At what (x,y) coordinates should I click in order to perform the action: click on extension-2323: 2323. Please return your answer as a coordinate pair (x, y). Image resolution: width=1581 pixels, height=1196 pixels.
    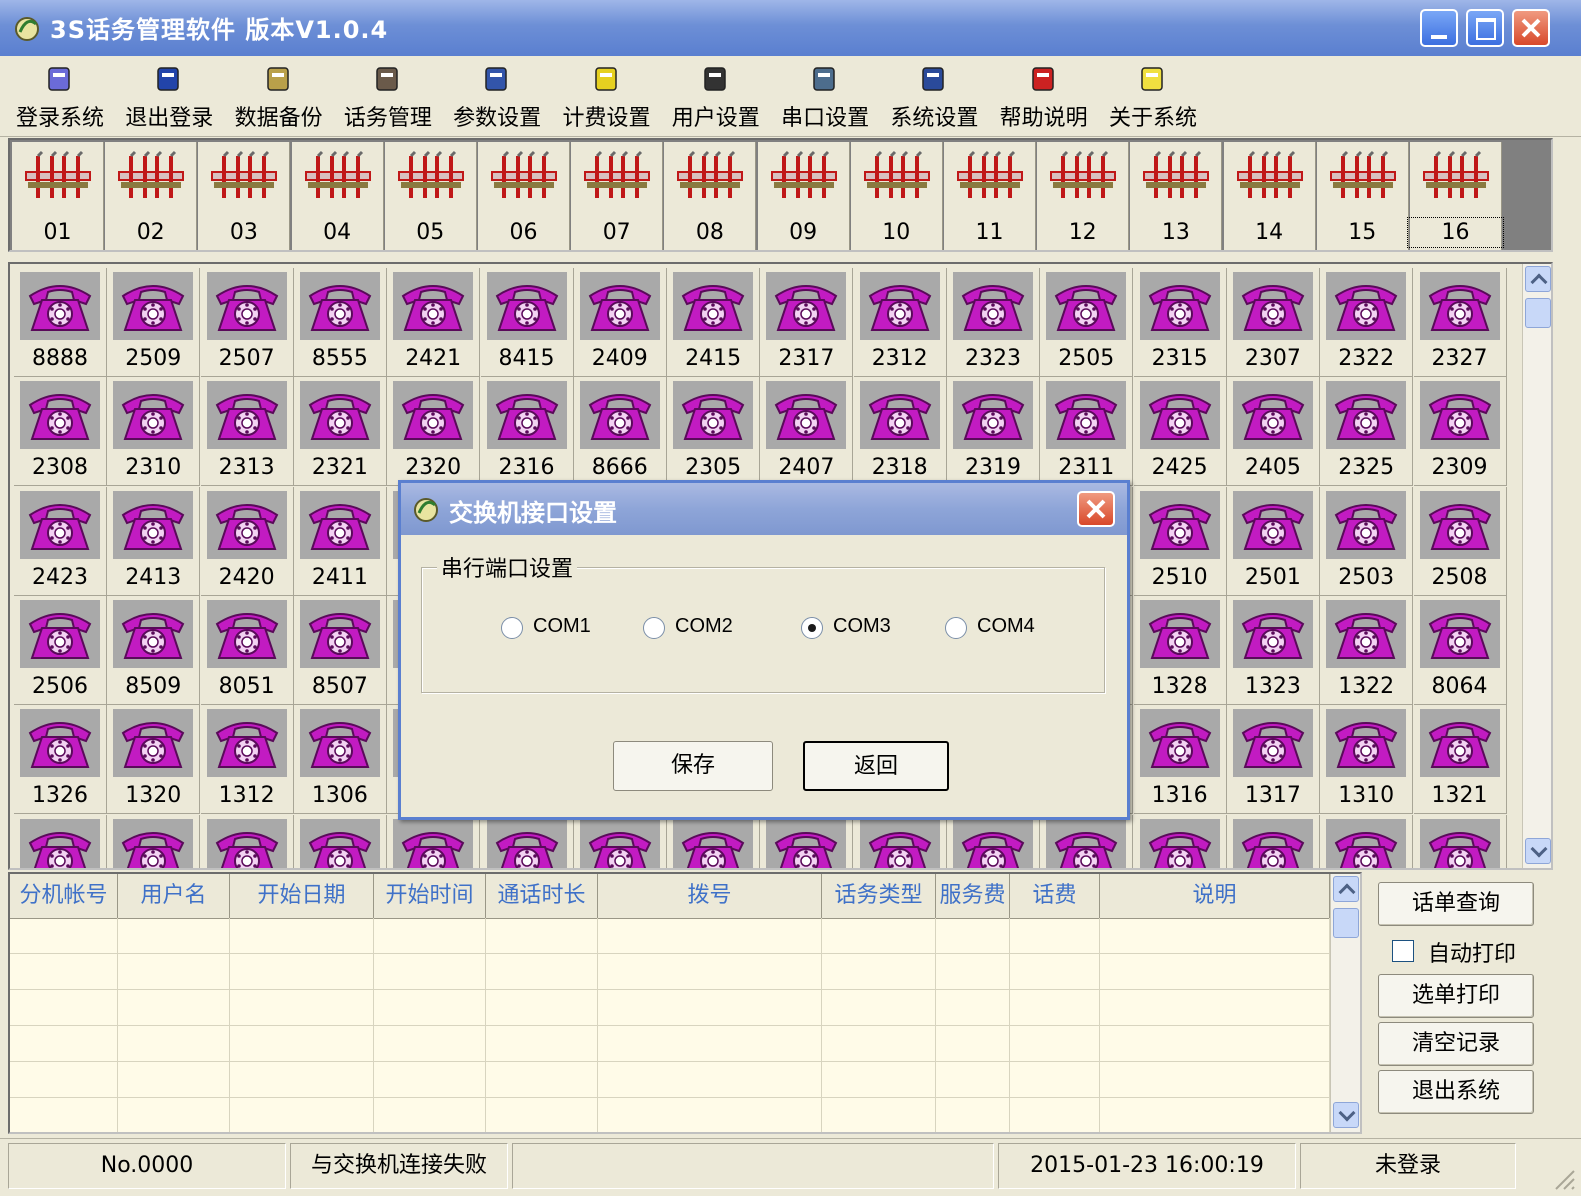
    Looking at the image, I should click on (993, 322).